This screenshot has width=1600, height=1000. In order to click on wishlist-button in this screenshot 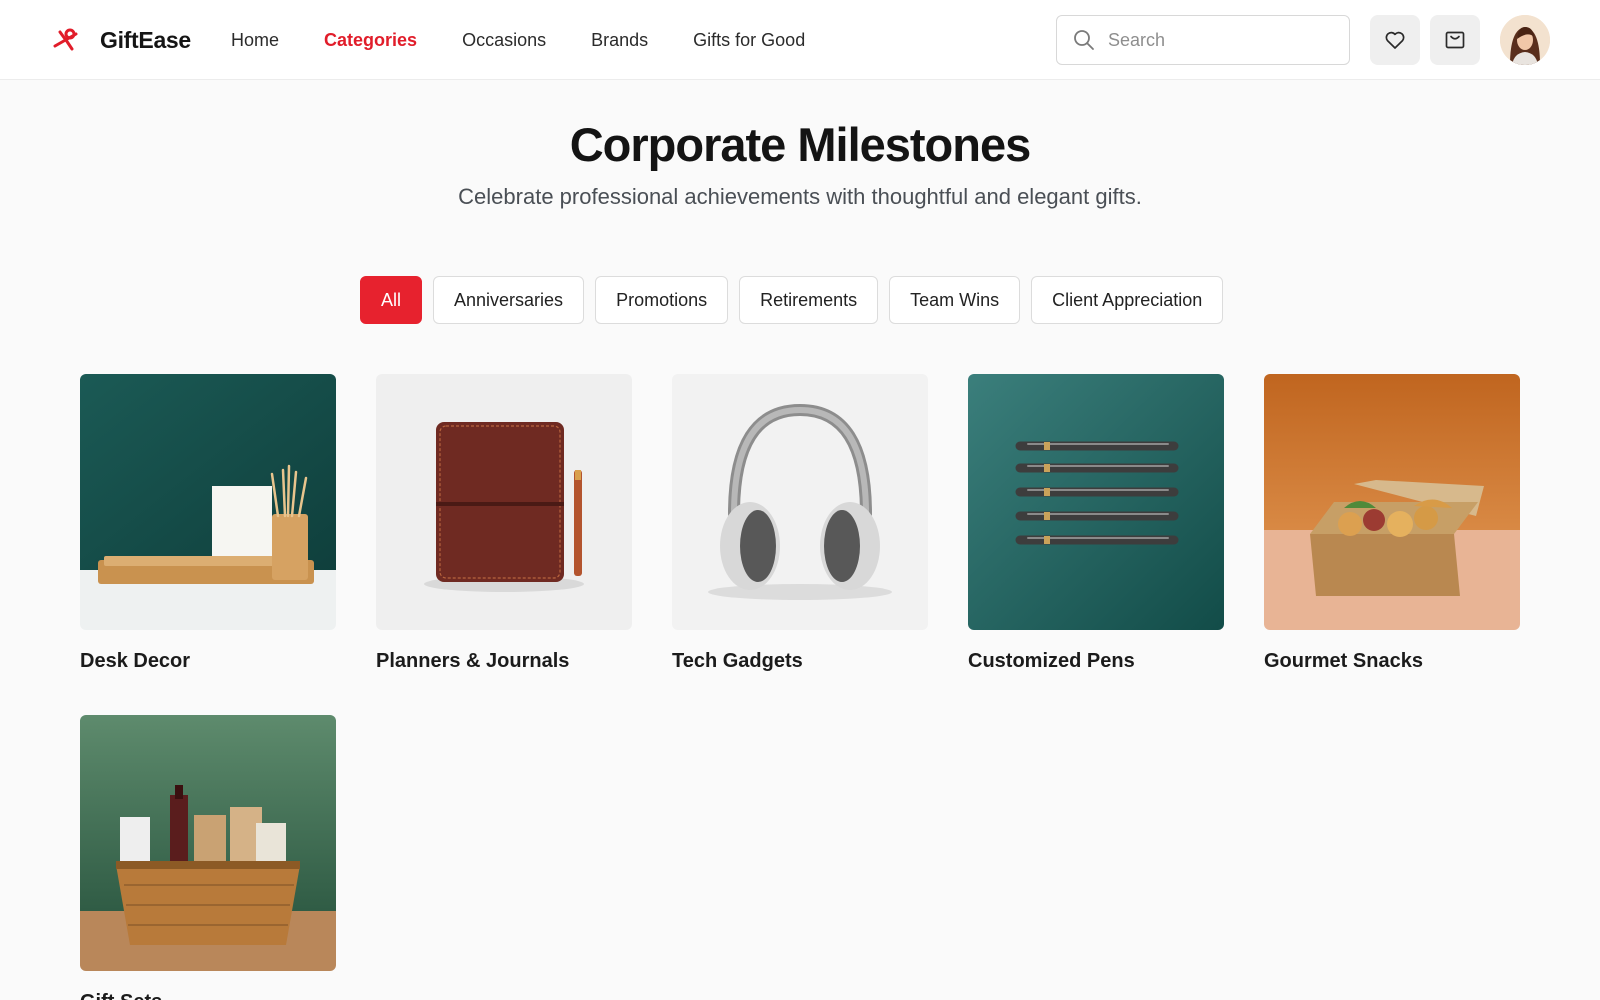, I will do `click(1395, 40)`.